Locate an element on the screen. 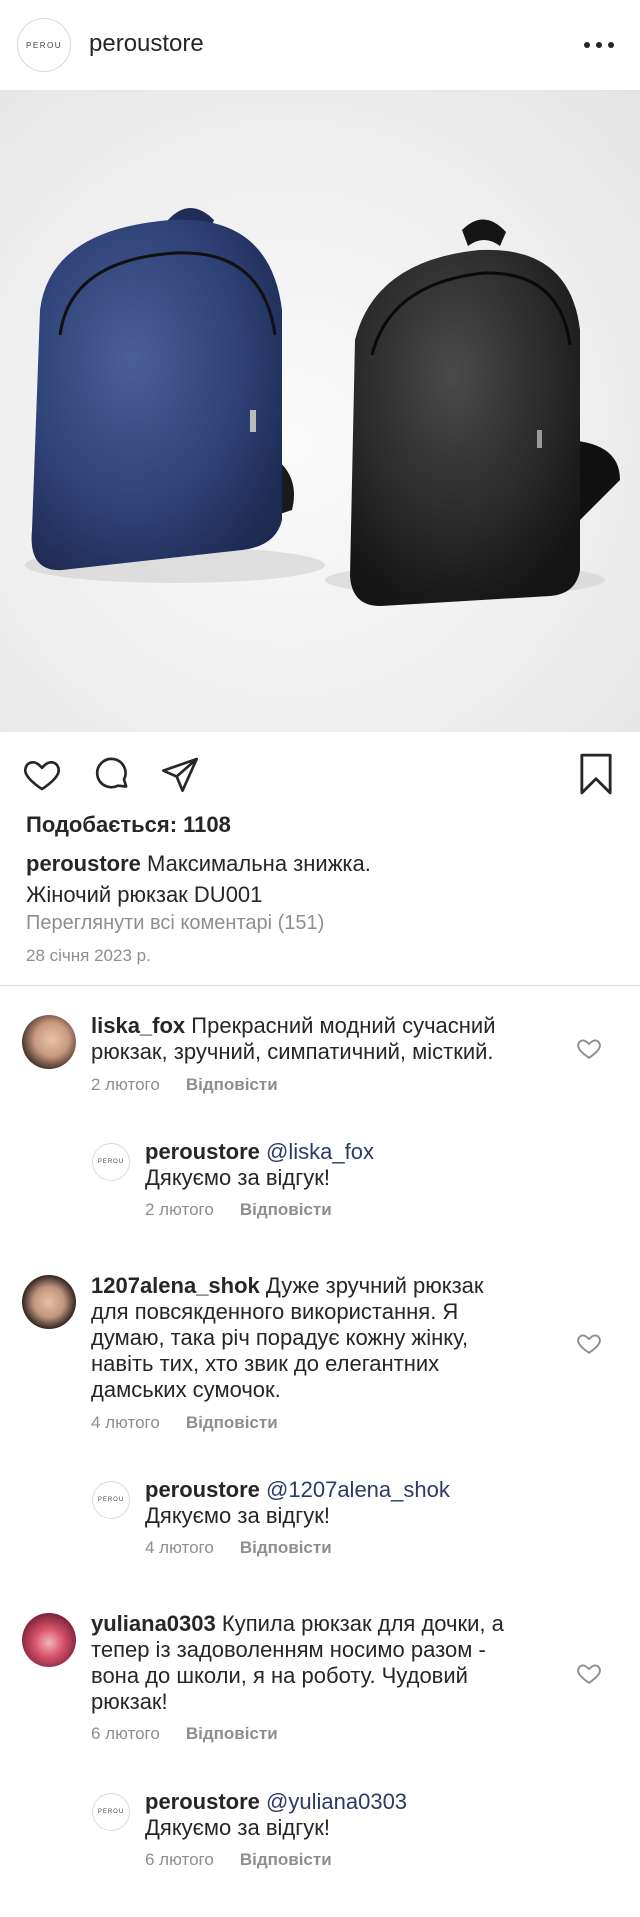 This screenshot has width=640, height=1917. post-date: 28 січня 2023 р. is located at coordinates (88, 955).